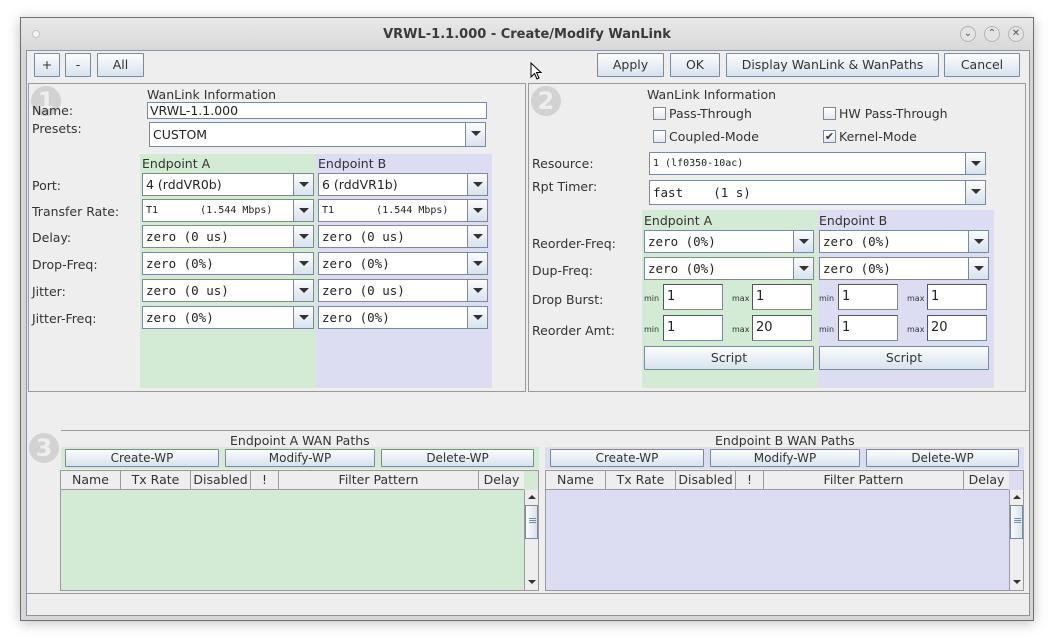 This screenshot has width=1054, height=640. What do you see at coordinates (817, 192) in the screenshot?
I see `rpt-timer-dropdown: fast (1 s)` at bounding box center [817, 192].